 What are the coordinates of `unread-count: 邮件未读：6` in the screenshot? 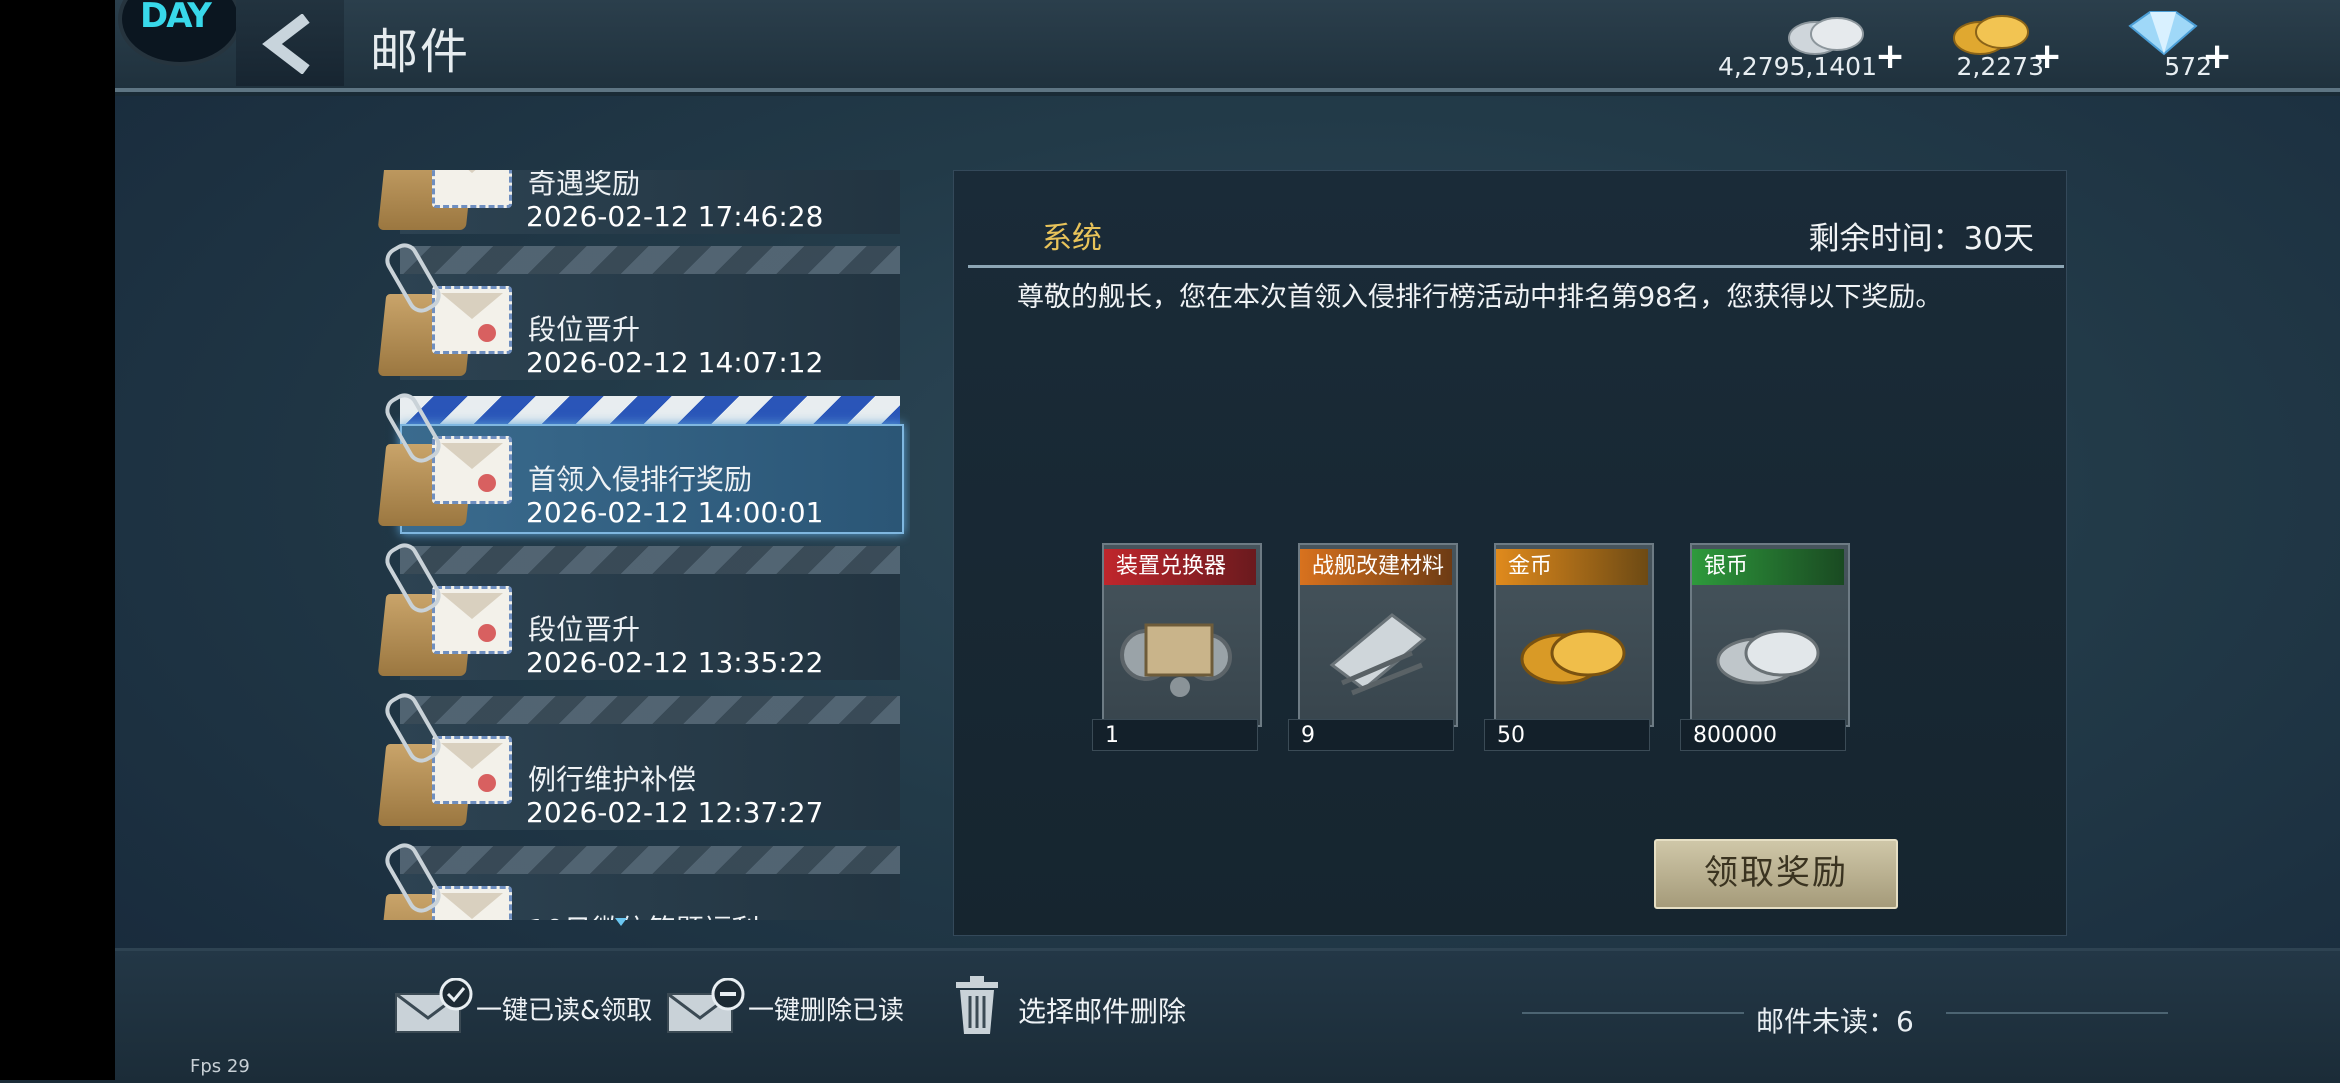 It's located at (1835, 1021).